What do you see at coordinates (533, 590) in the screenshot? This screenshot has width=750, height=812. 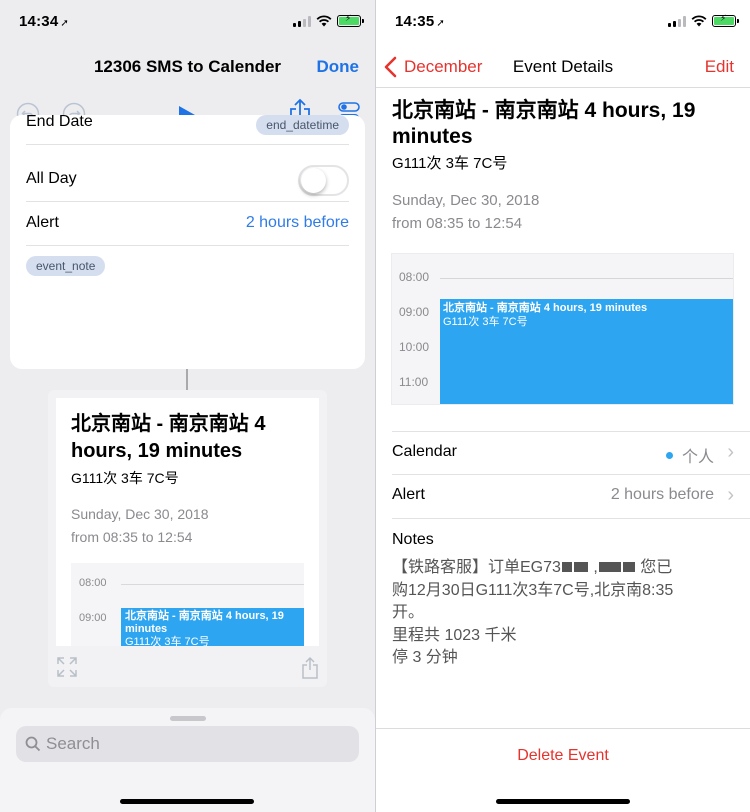 I see `notes-line: 购12月30日G111次3车7C号,北京南8:35` at bounding box center [533, 590].